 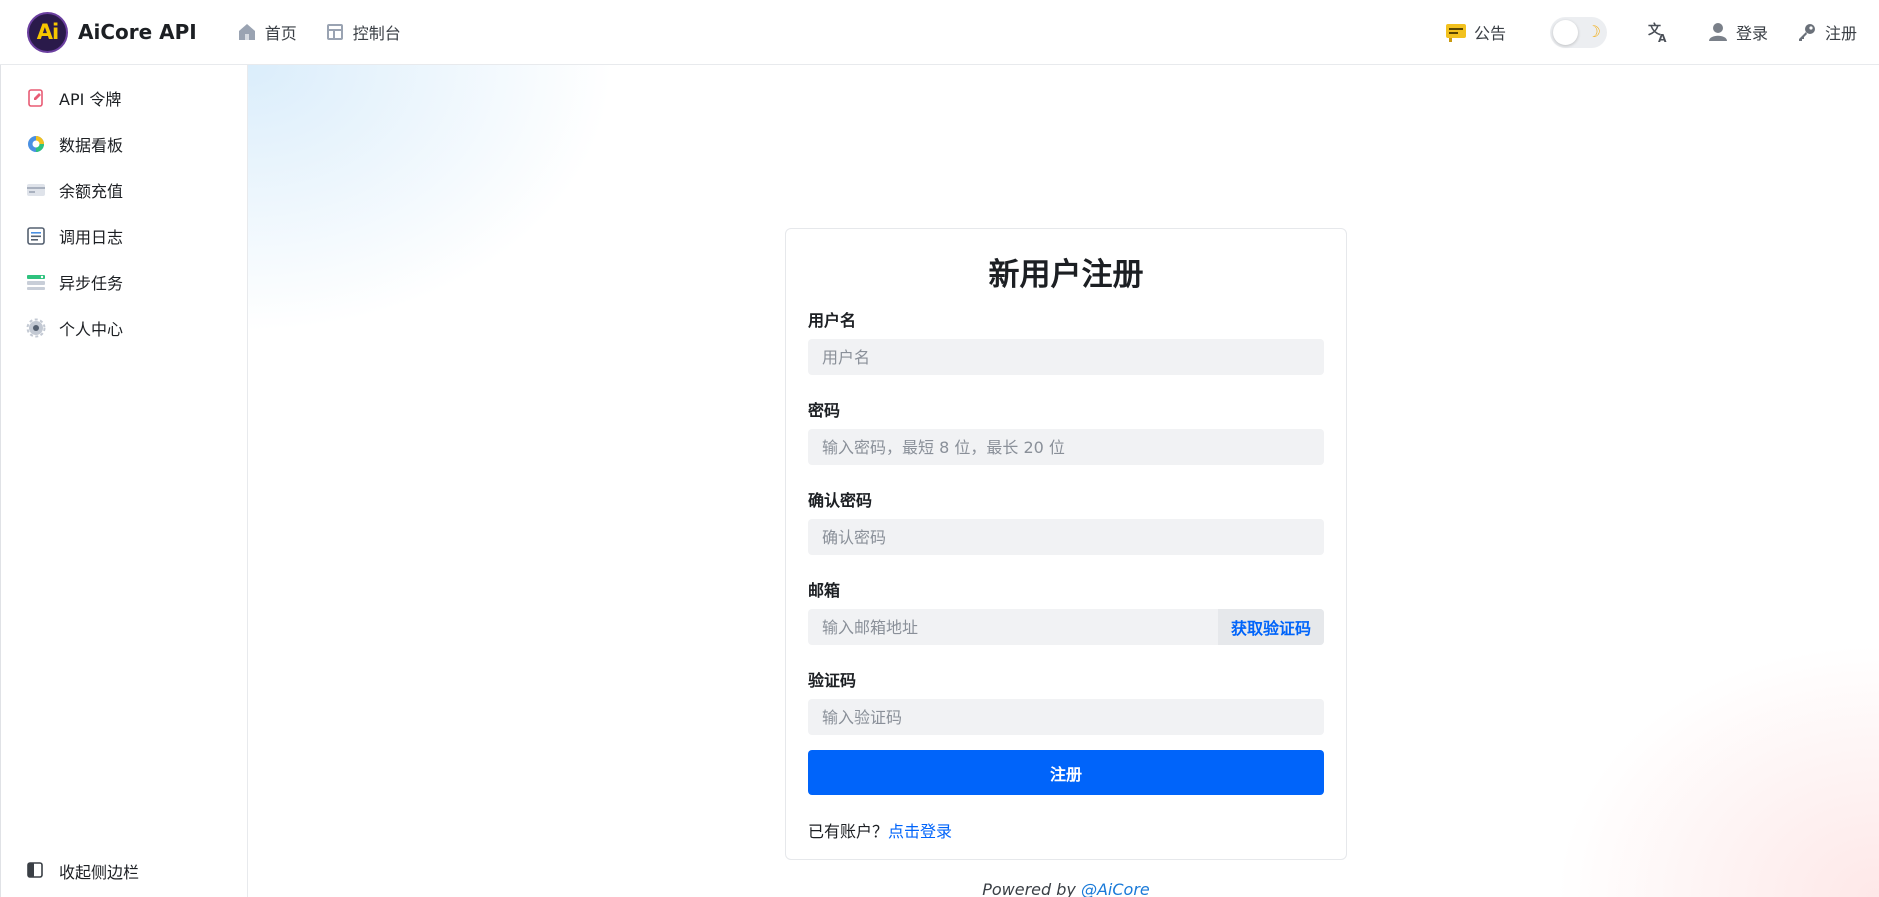 What do you see at coordinates (1115, 888) in the screenshot?
I see `footer-link: @AiCore` at bounding box center [1115, 888].